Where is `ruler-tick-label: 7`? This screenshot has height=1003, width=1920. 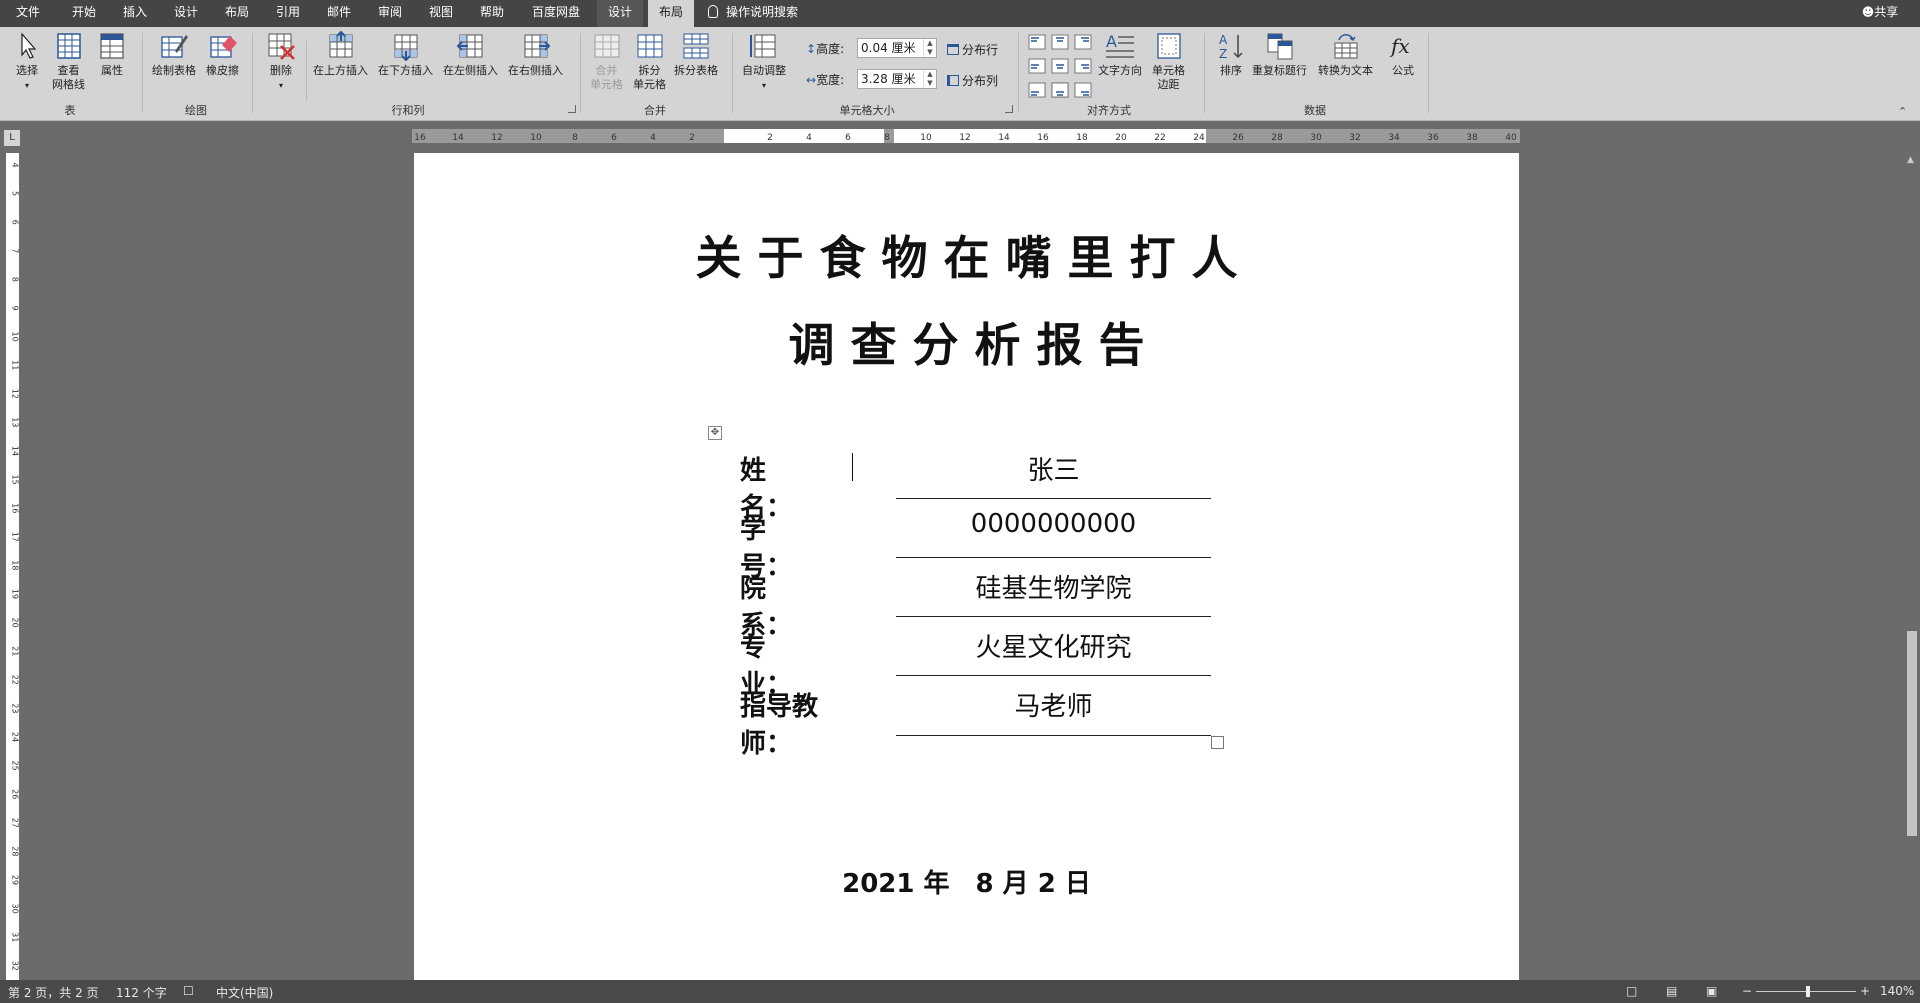 ruler-tick-label: 7 is located at coordinates (15, 250).